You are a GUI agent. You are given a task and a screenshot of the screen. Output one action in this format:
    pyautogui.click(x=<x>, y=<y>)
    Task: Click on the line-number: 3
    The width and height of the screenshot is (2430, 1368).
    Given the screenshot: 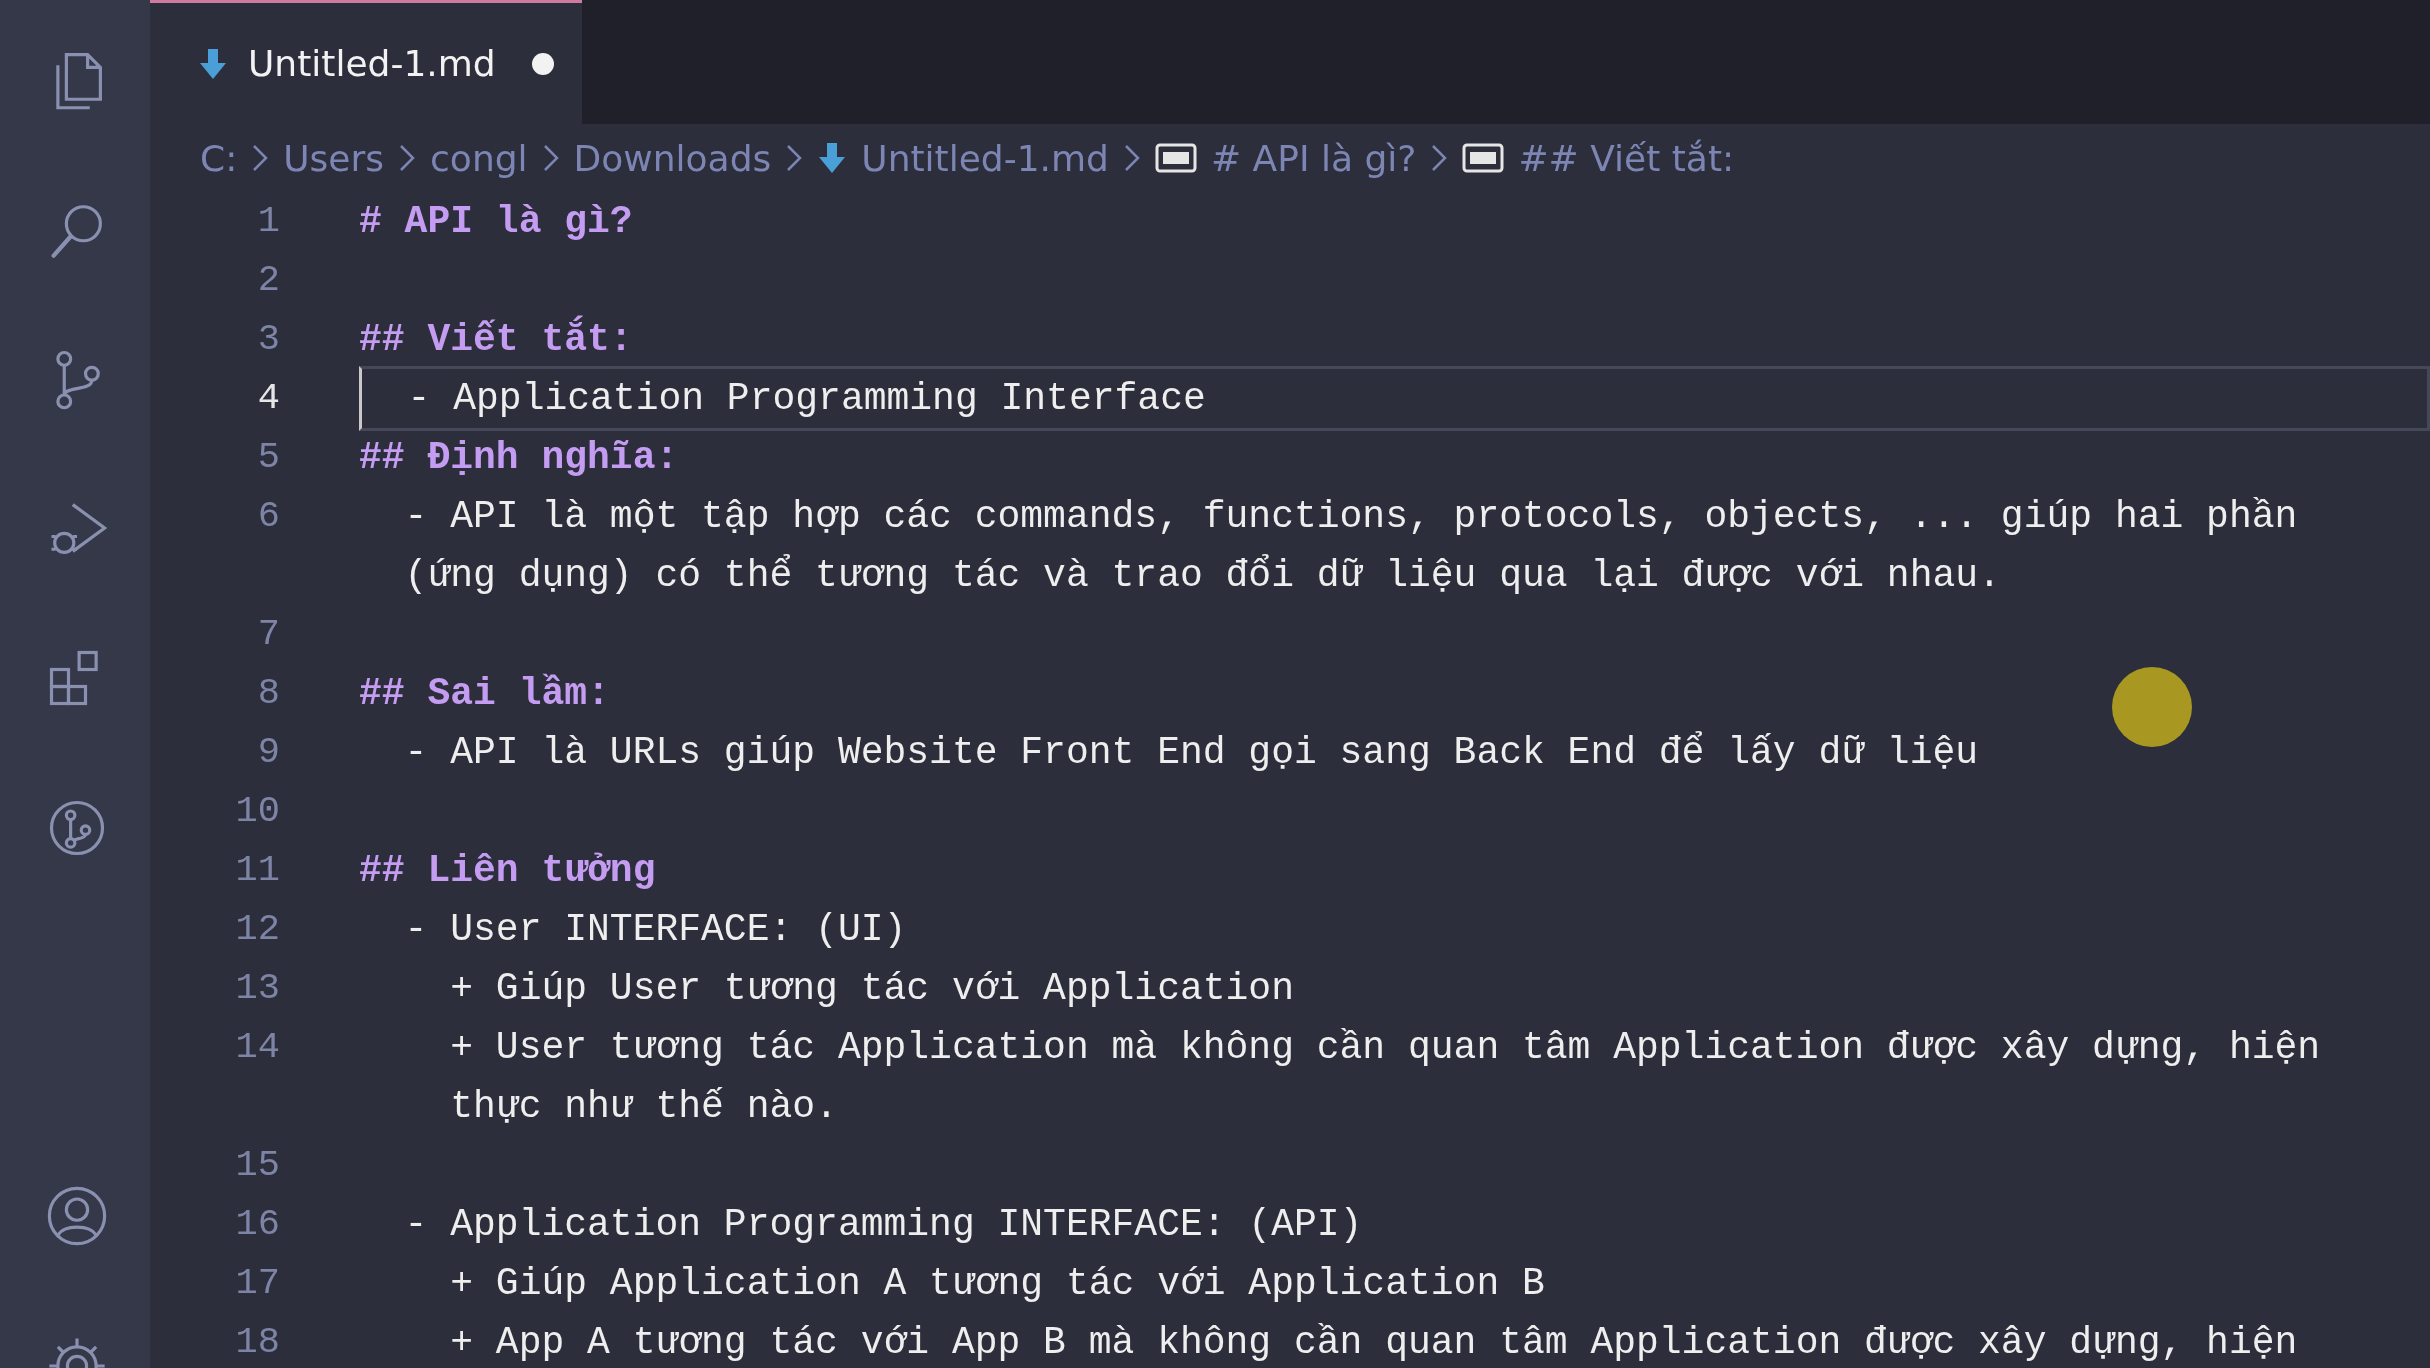 What is the action you would take?
    pyautogui.click(x=268, y=339)
    